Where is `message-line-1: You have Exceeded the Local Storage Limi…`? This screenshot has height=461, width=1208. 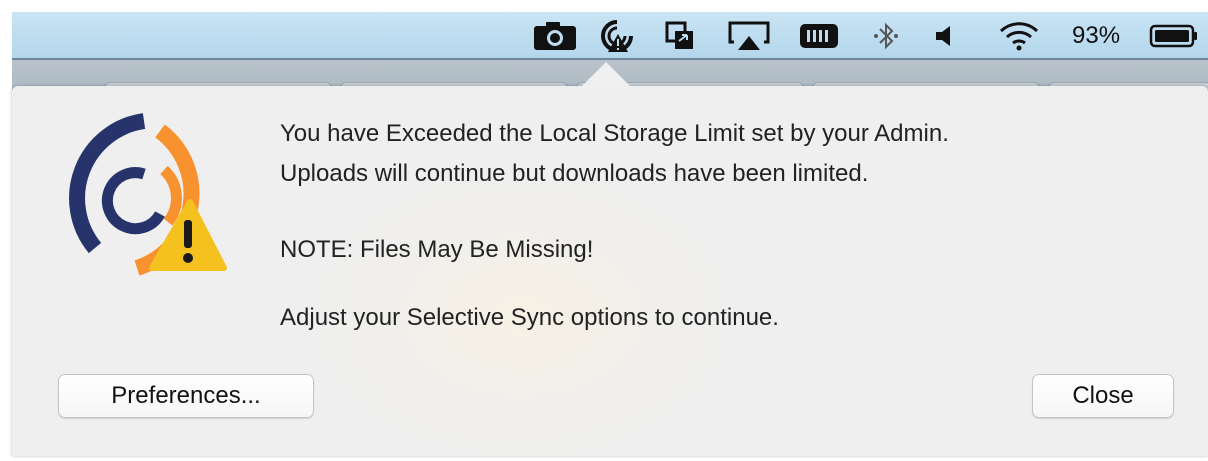 message-line-1: You have Exceeded the Local Storage Limi… is located at coordinates (614, 133).